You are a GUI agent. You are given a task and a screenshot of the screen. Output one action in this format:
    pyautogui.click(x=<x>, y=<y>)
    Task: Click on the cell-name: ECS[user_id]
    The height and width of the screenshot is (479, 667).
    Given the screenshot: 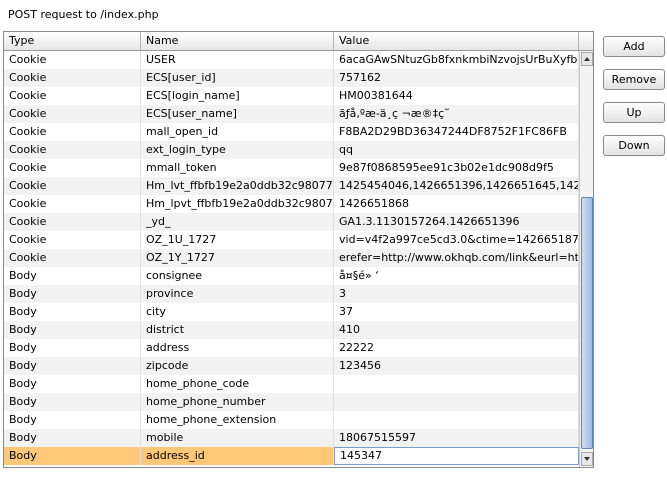 What is the action you would take?
    pyautogui.click(x=237, y=78)
    